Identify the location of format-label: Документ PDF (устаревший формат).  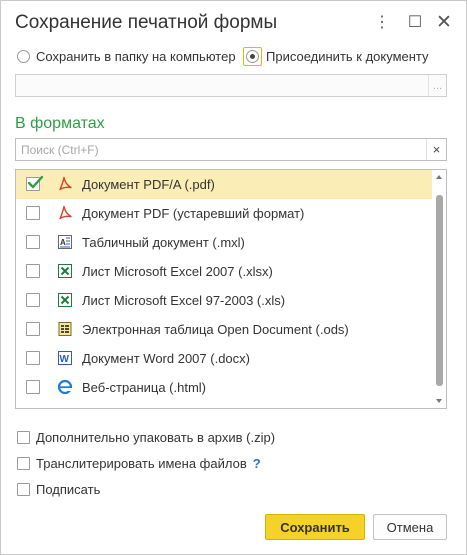
(193, 213).